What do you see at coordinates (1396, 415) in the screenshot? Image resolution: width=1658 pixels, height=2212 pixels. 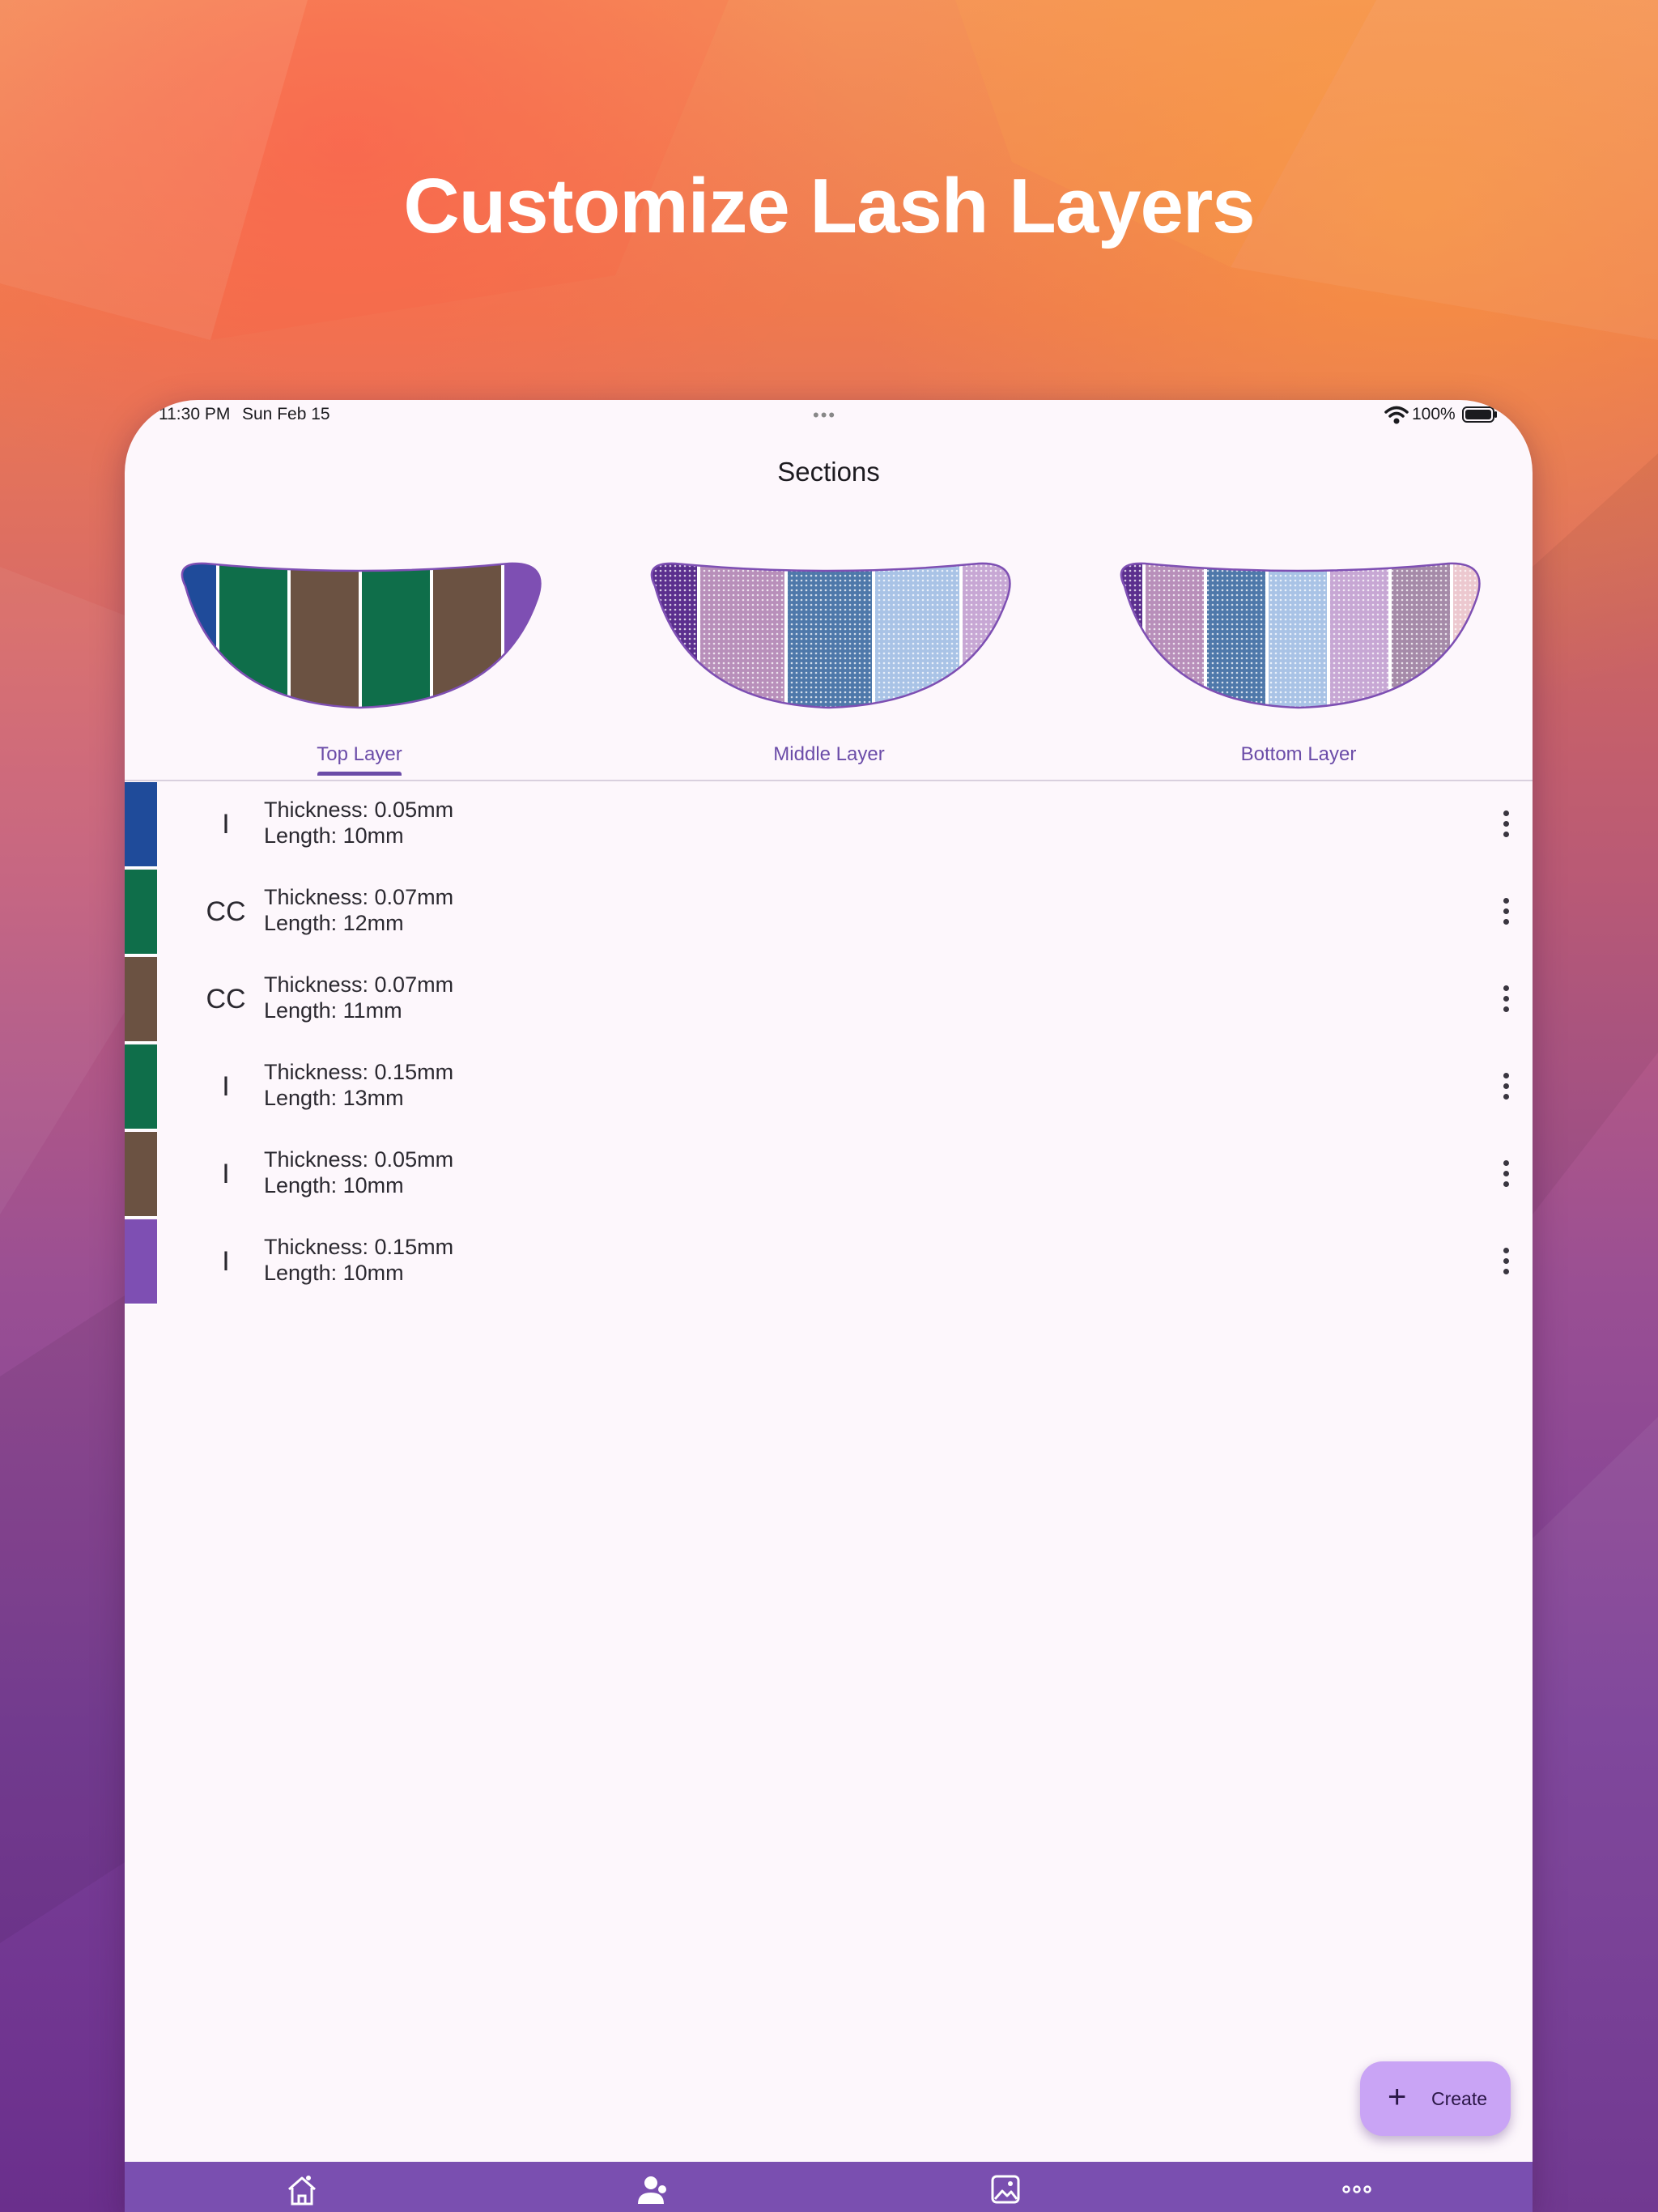 I see `wifi-icon` at bounding box center [1396, 415].